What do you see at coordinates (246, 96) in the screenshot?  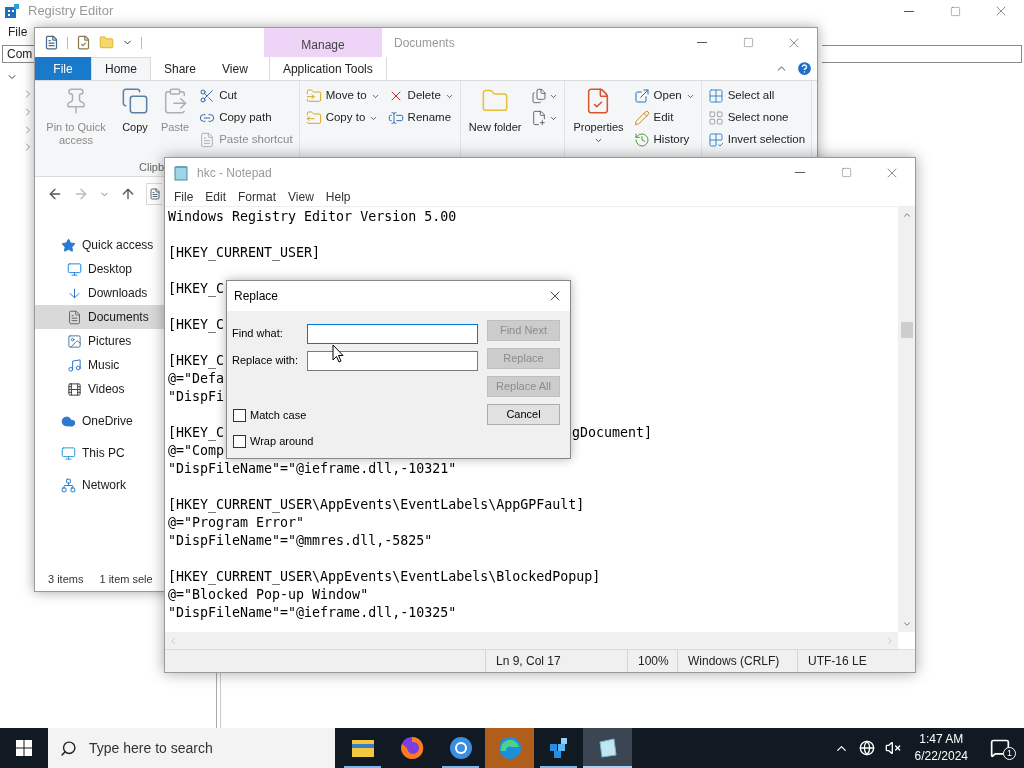 I see `ribbon-button: Cut` at bounding box center [246, 96].